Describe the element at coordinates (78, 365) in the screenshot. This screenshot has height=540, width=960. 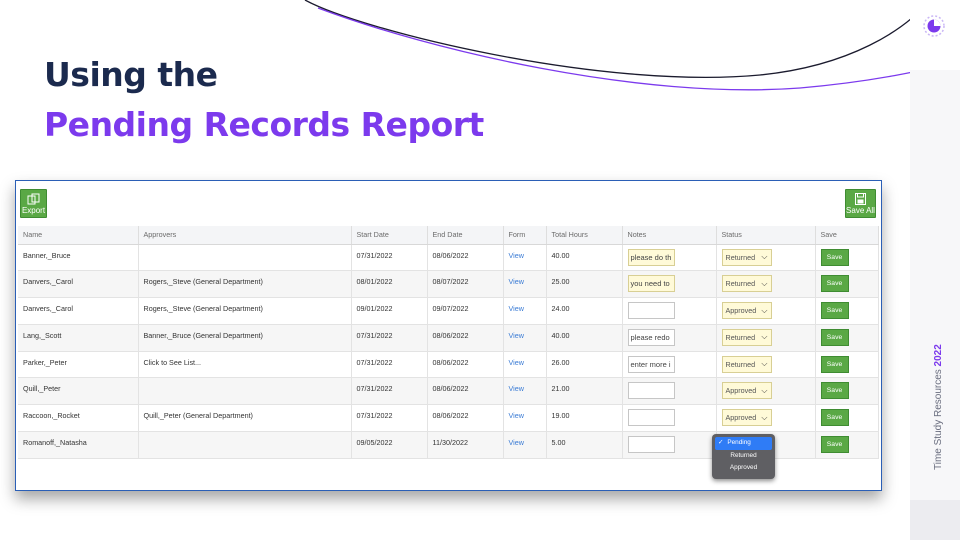
I see `name-cell: Parker,_Peter` at that location.